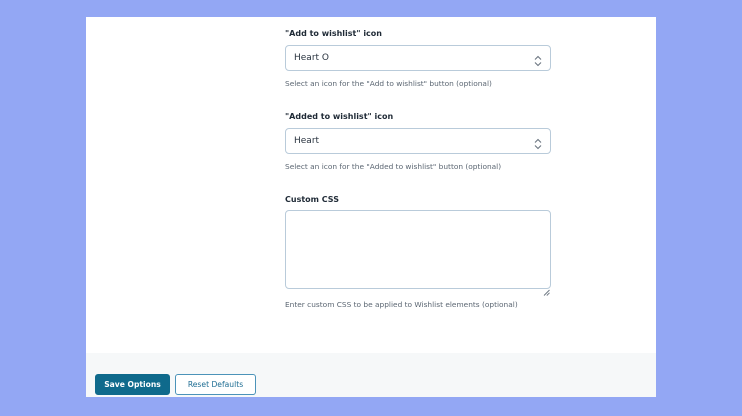  I want to click on save-options-button: Save Options, so click(132, 384).